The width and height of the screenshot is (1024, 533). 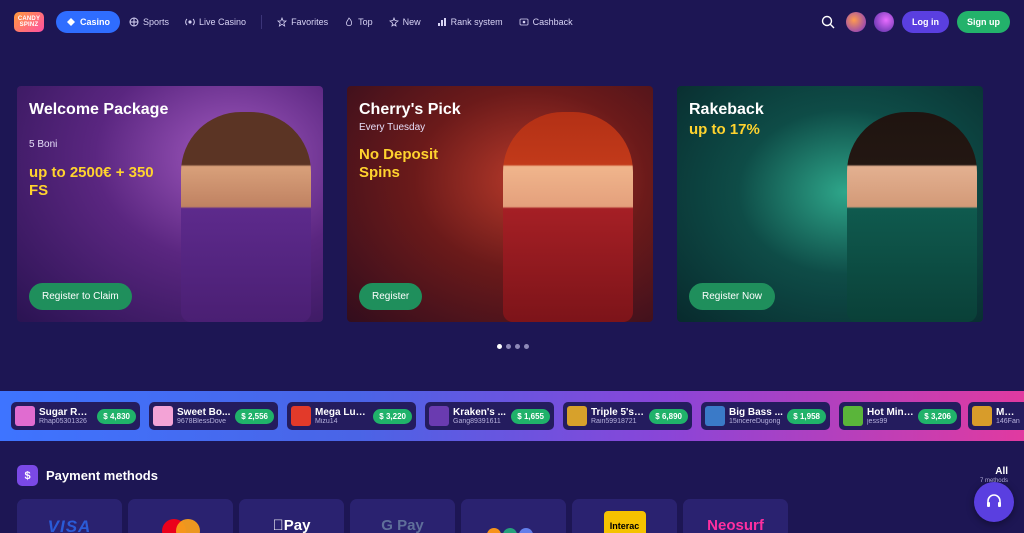 I want to click on payment-icon: $, so click(x=27, y=475).